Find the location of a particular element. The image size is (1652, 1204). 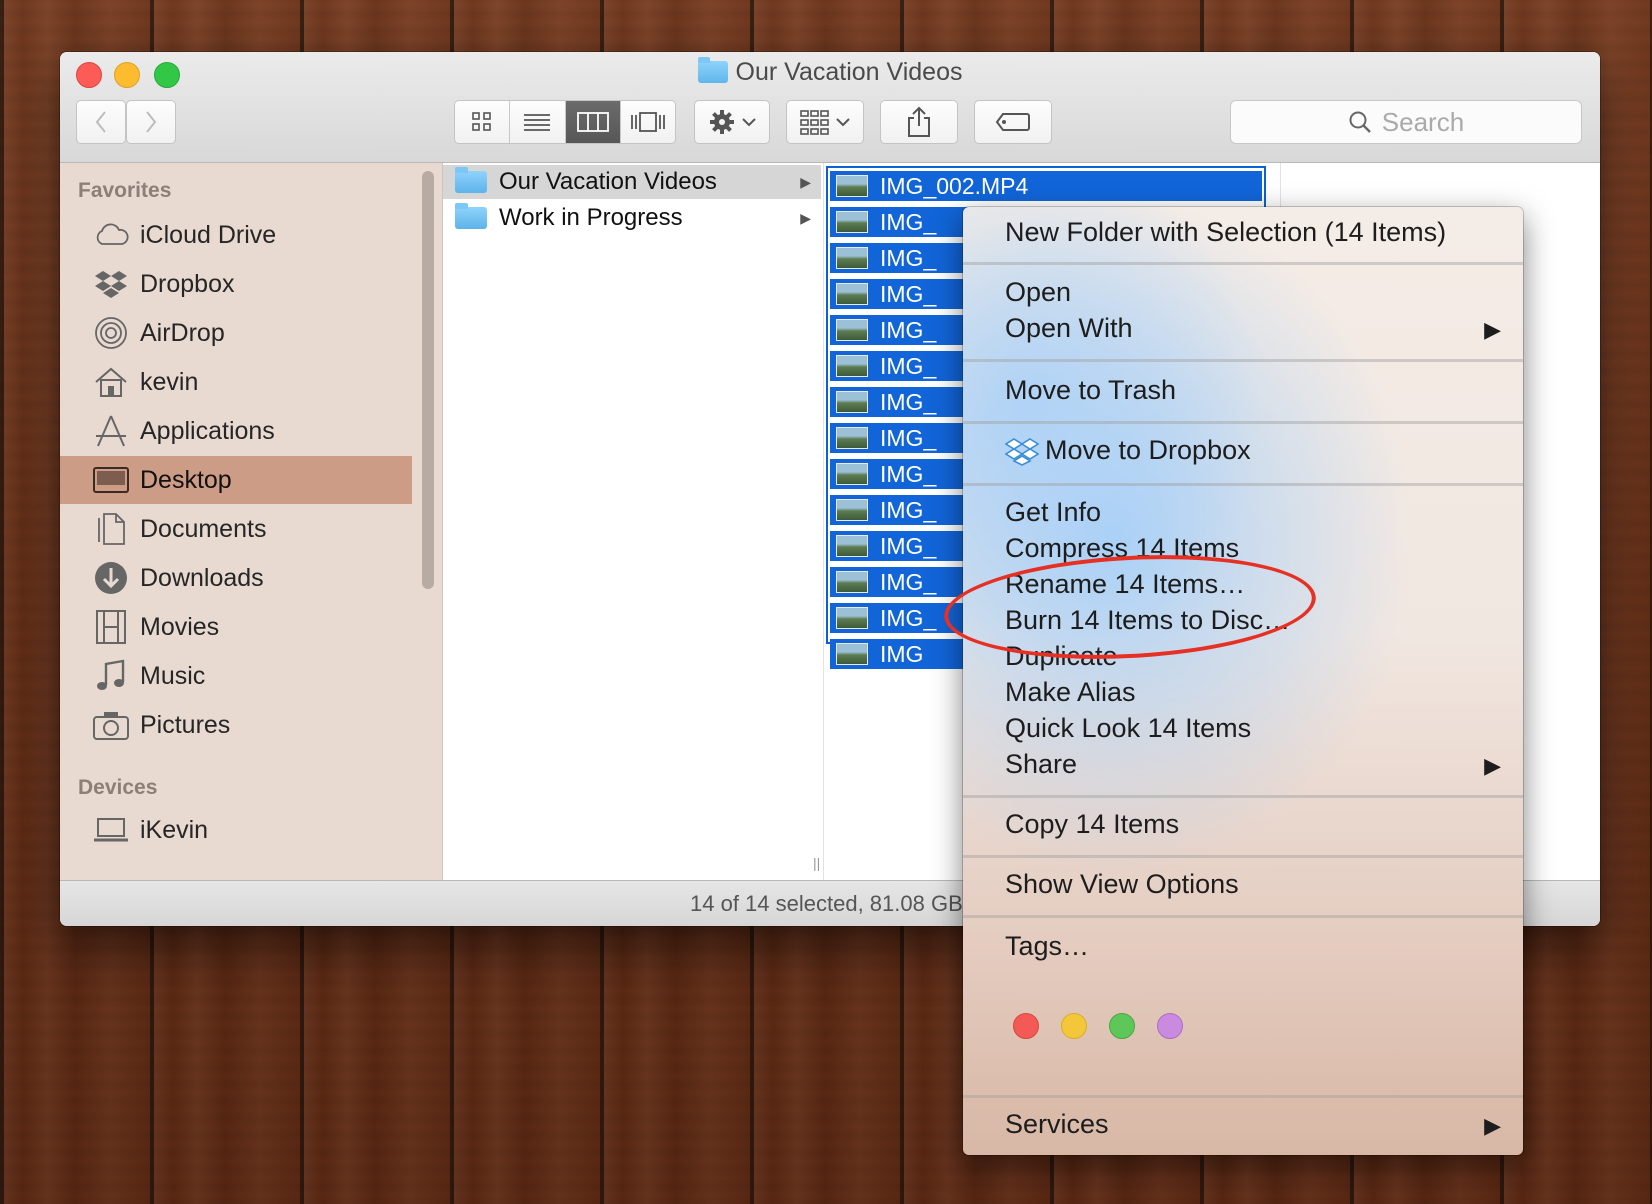

sidebar-item-pictures: Pictures is located at coordinates (236, 725).